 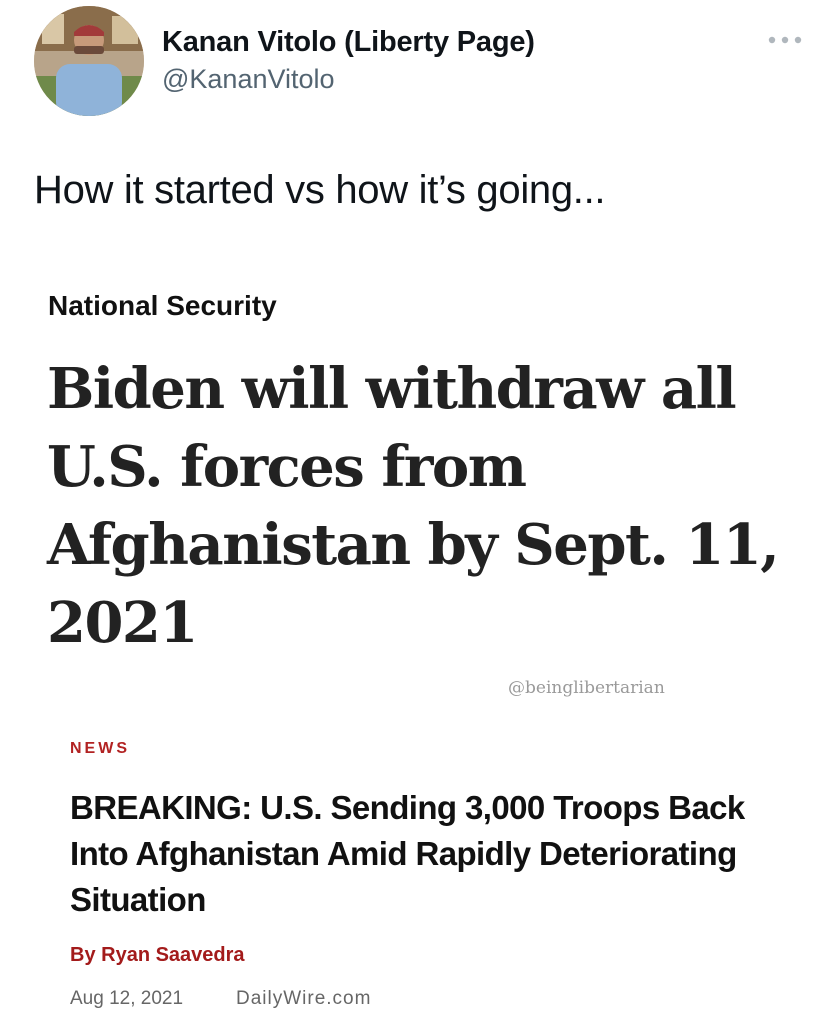 What do you see at coordinates (127, 998) in the screenshot?
I see `article-date: Aug 12, 2021` at bounding box center [127, 998].